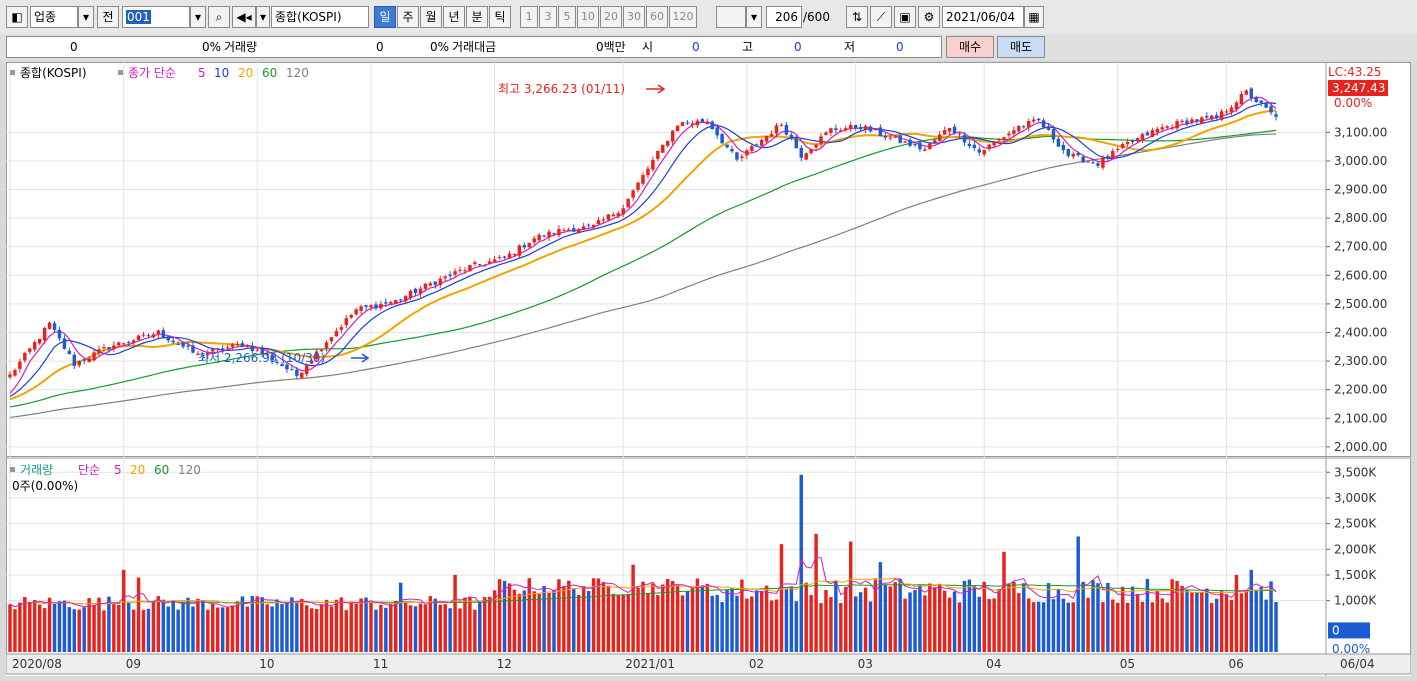 Image resolution: width=1417 pixels, height=681 pixels. What do you see at coordinates (241, 47) in the screenshot?
I see `volume-label: 거래량` at bounding box center [241, 47].